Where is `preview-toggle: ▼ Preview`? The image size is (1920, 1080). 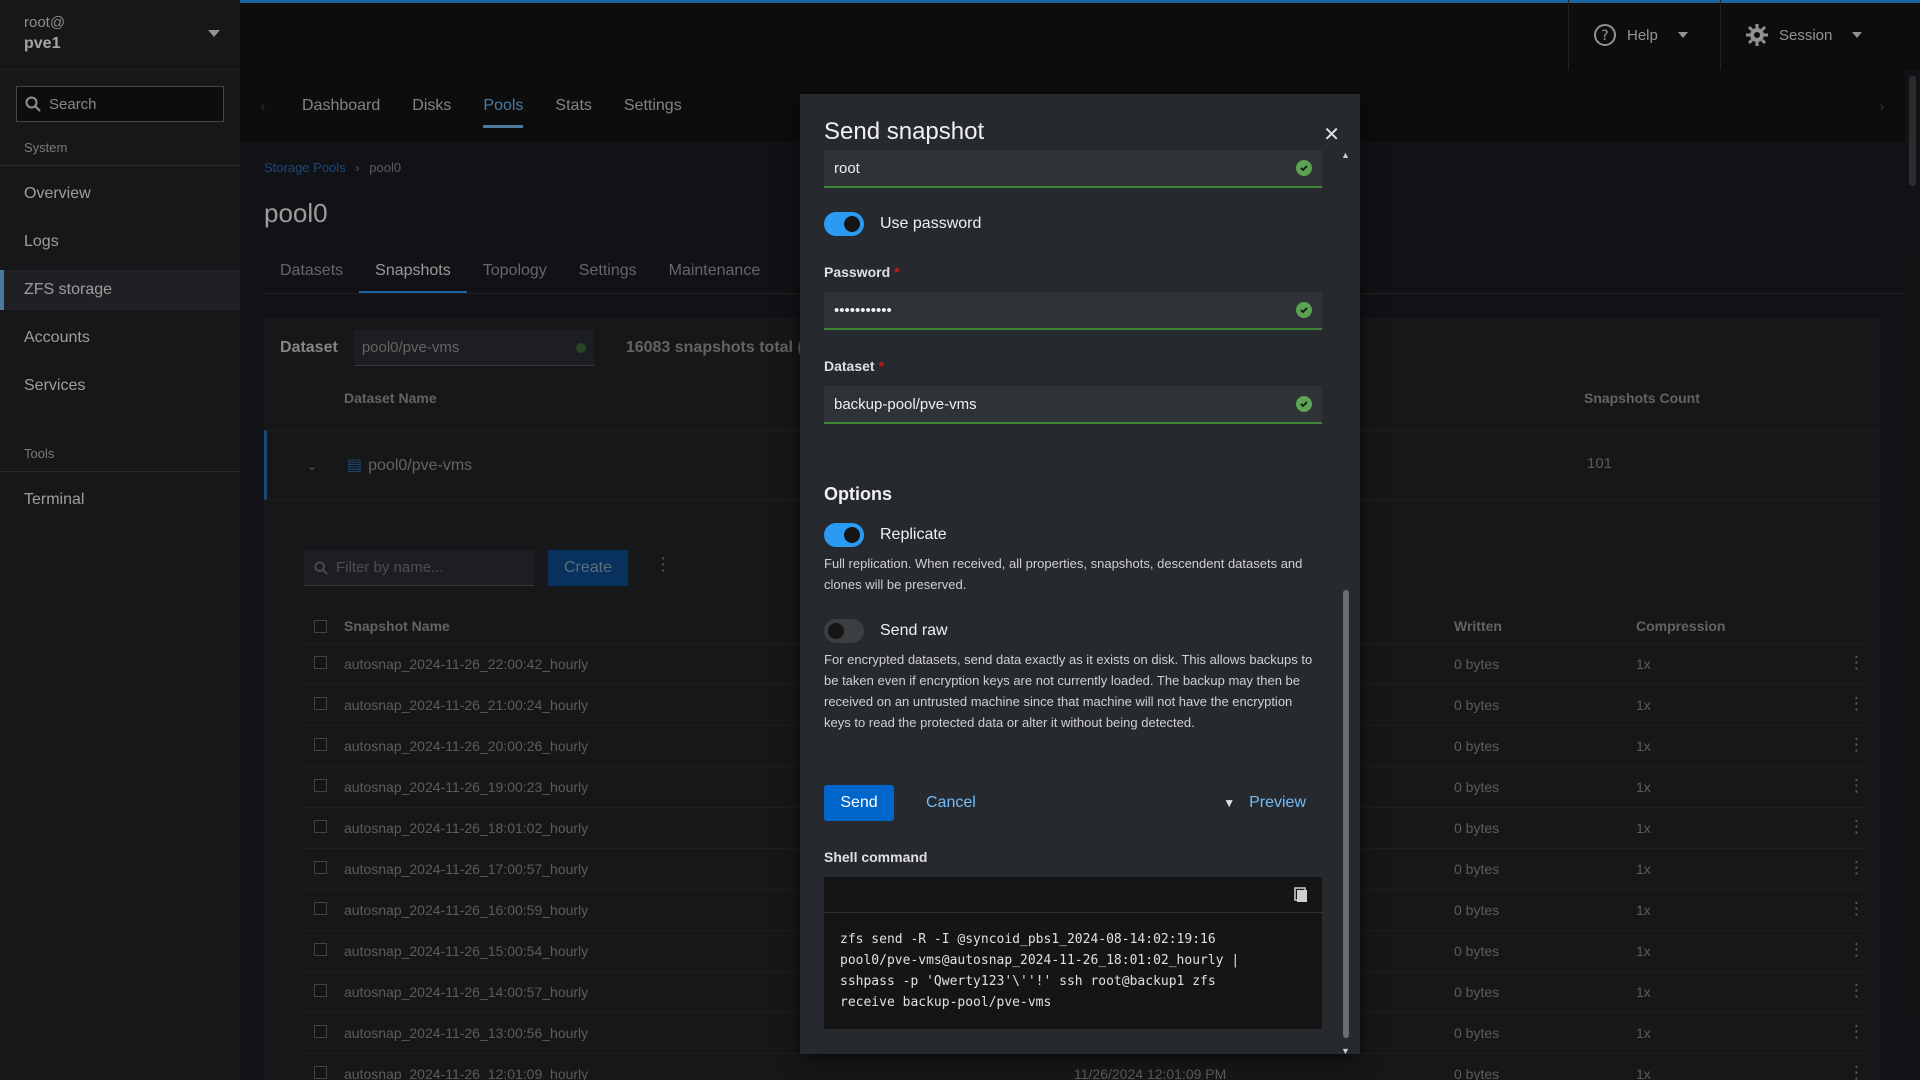 preview-toggle: ▼ Preview is located at coordinates (1264, 803).